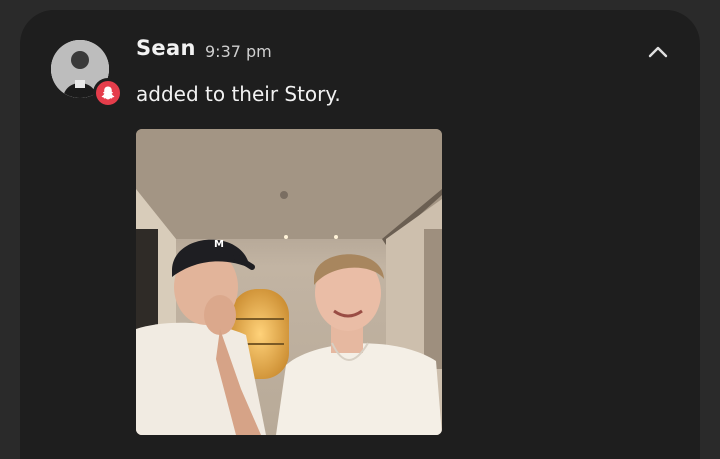 This screenshot has width=720, height=459. I want to click on snapchat-ghost-icon, so click(108, 93).